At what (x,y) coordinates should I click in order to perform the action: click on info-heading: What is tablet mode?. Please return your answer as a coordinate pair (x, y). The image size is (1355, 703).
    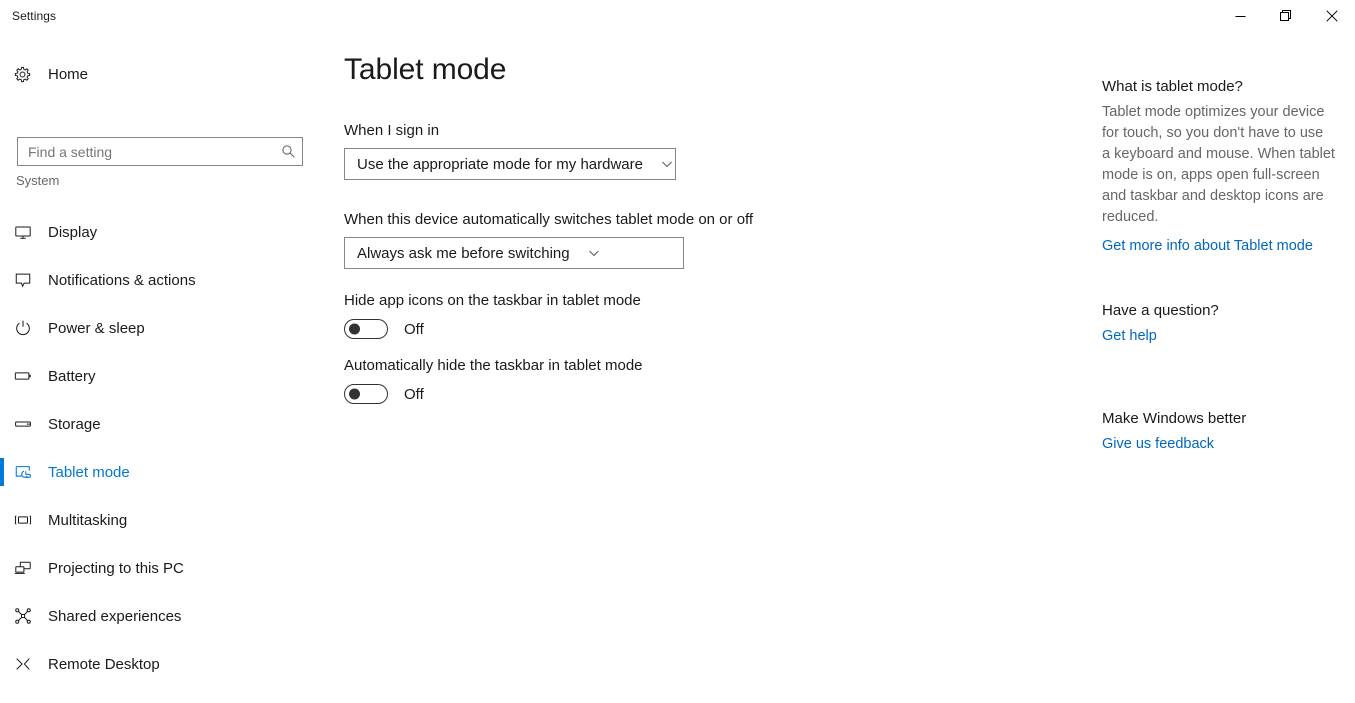
    Looking at the image, I should click on (1172, 86).